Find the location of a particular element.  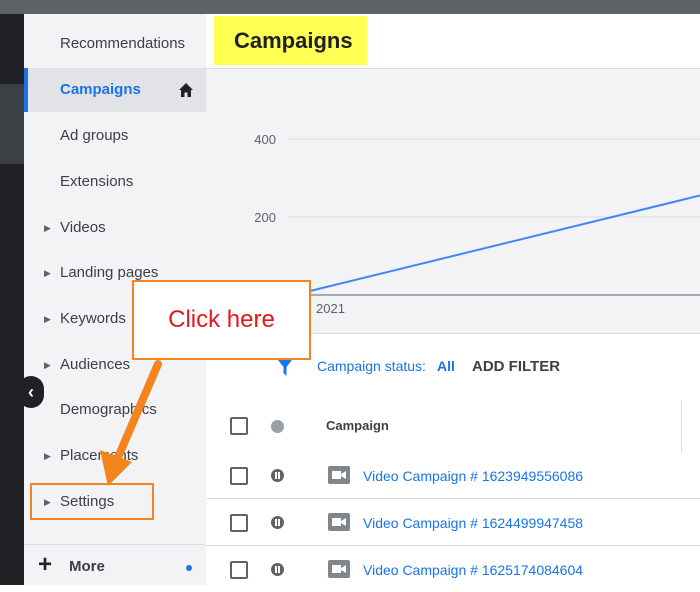

status-column-icon is located at coordinates (277, 426).